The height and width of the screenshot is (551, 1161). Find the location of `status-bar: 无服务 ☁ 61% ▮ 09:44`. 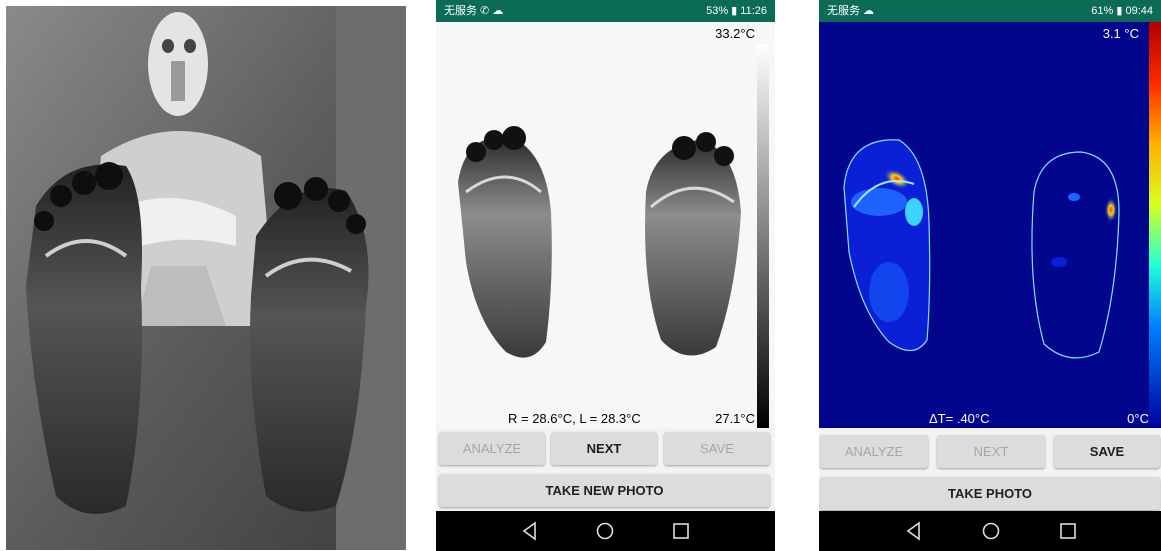

status-bar: 无服务 ☁ 61% ▮ 09:44 is located at coordinates (990, 11).